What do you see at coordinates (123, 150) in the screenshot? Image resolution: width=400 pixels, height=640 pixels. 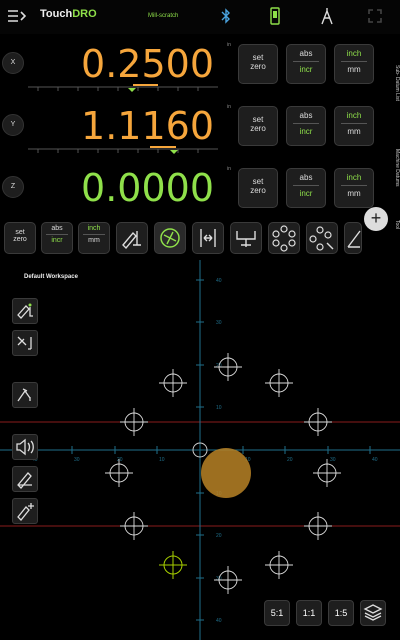 I see `ruler-y` at bounding box center [123, 150].